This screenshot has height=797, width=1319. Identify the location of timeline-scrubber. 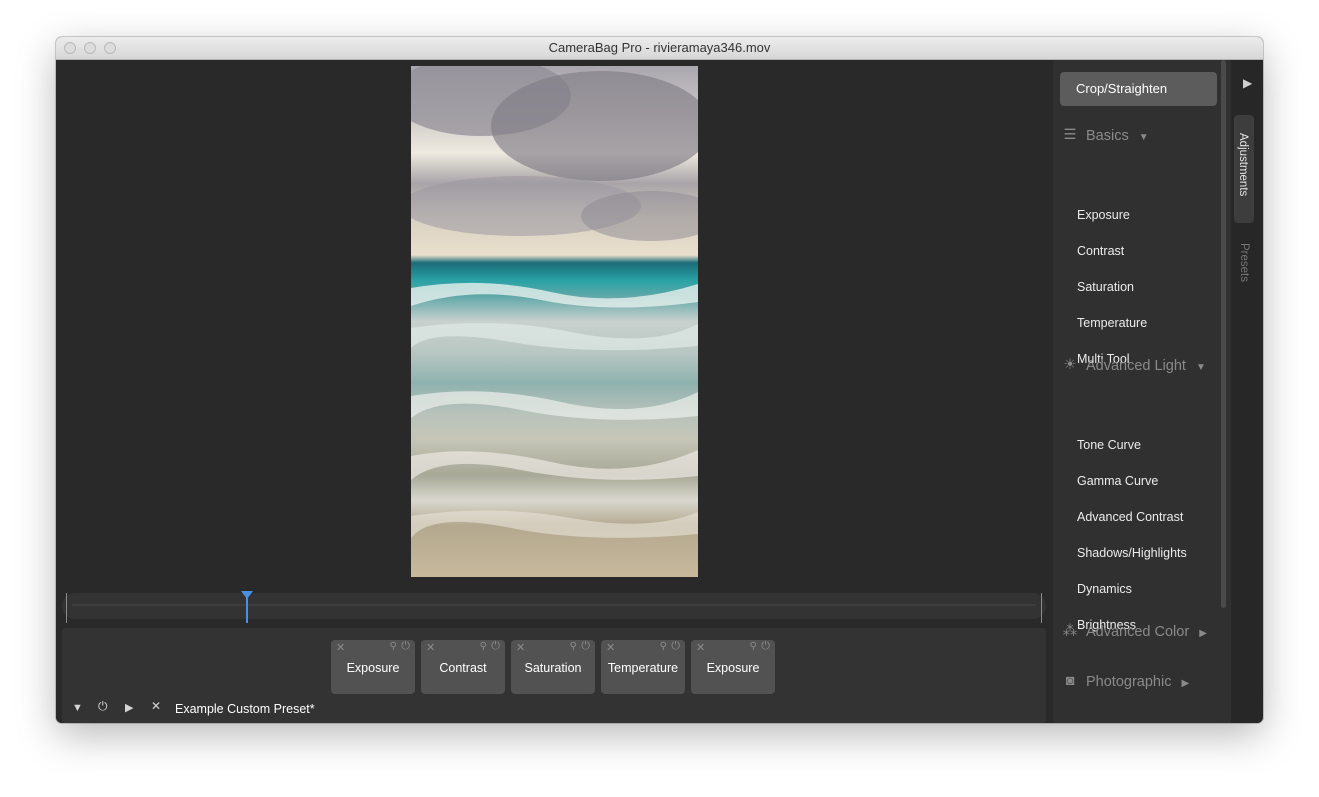
(554, 607).